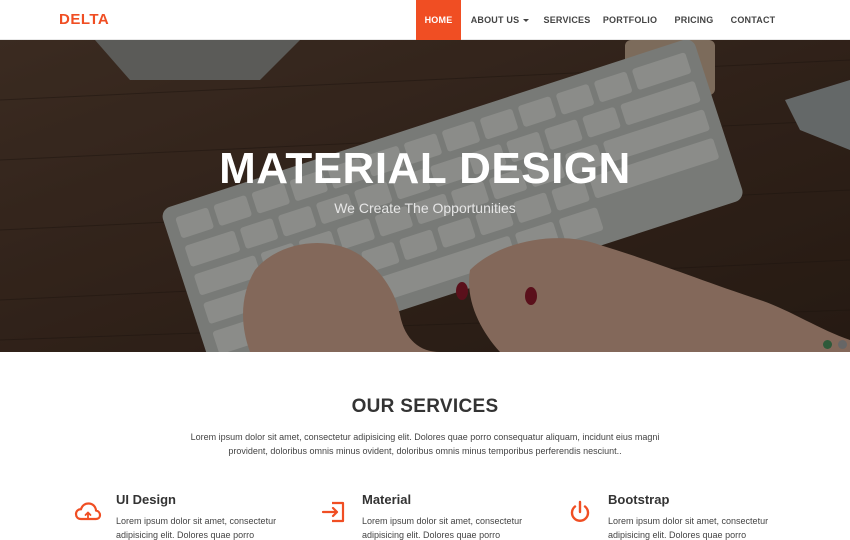  I want to click on services-title: OUR SERVICES, so click(425, 406).